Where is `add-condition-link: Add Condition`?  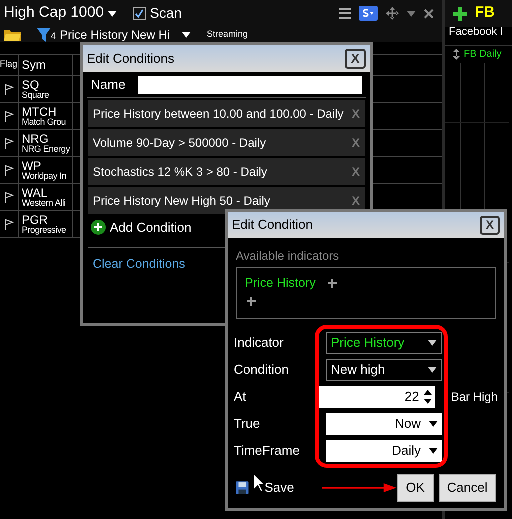
add-condition-link: Add Condition is located at coordinates (151, 228).